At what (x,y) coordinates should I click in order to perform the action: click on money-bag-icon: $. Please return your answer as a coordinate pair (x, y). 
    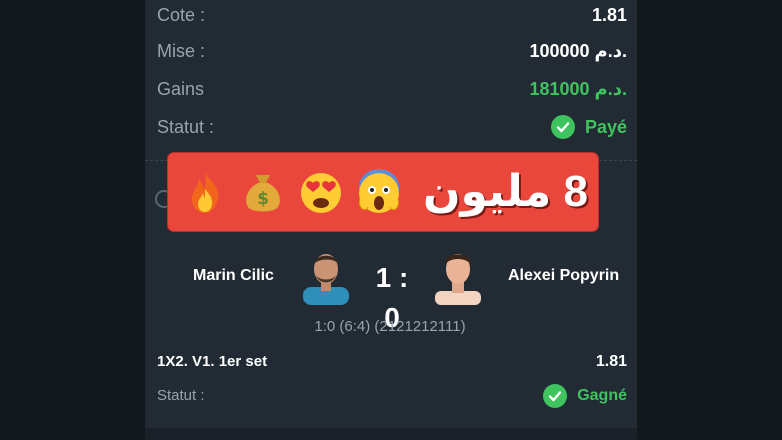
    Looking at the image, I should click on (263, 193).